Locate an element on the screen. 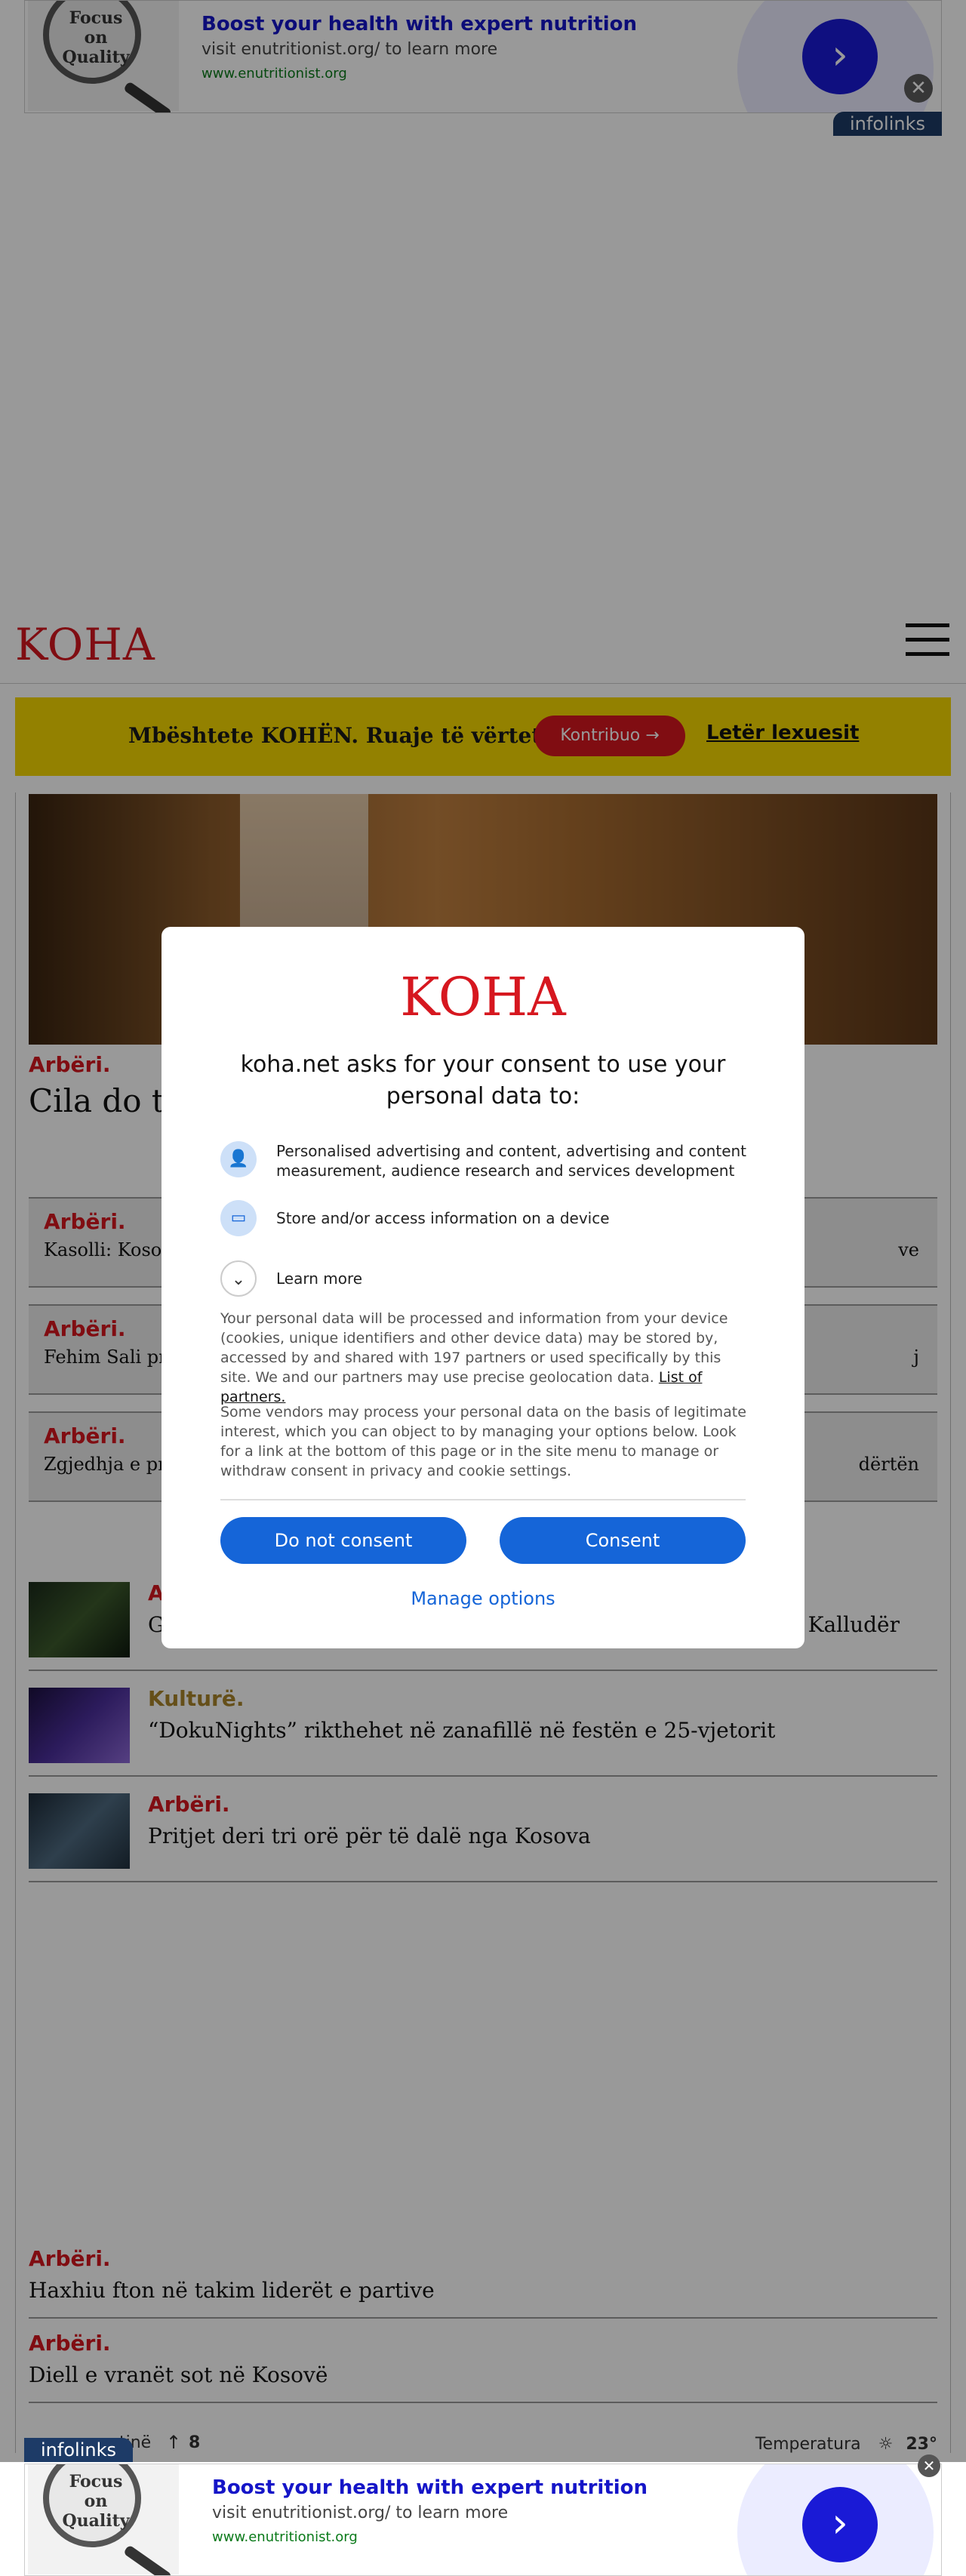 This screenshot has width=966, height=2576. ad-image: Focus on Quality is located at coordinates (103, 2519).